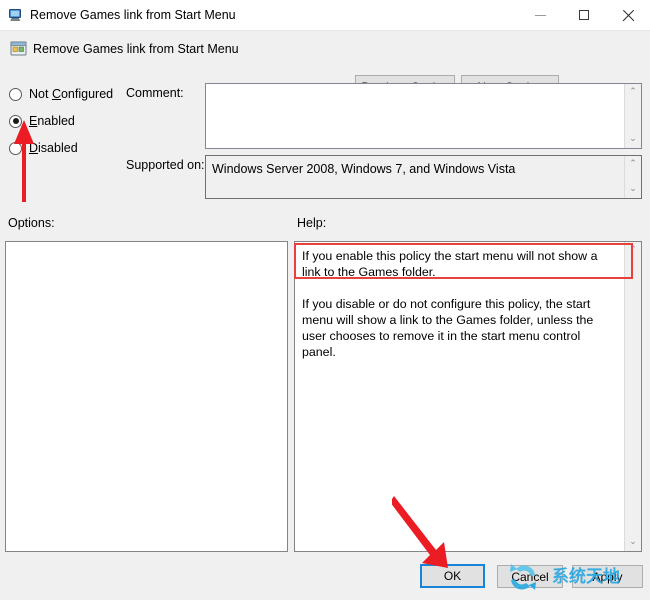 This screenshot has height=600, width=650. What do you see at coordinates (632, 396) in the screenshot?
I see `help-scrollbar: ⌃ ⌄` at bounding box center [632, 396].